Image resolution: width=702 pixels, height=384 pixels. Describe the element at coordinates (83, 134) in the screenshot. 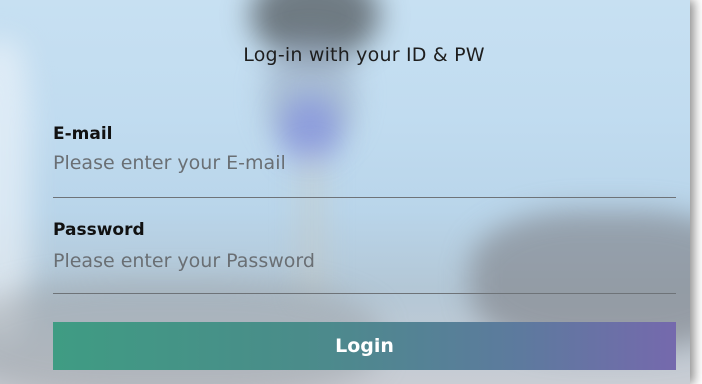

I see `email-label: E-mail` at that location.